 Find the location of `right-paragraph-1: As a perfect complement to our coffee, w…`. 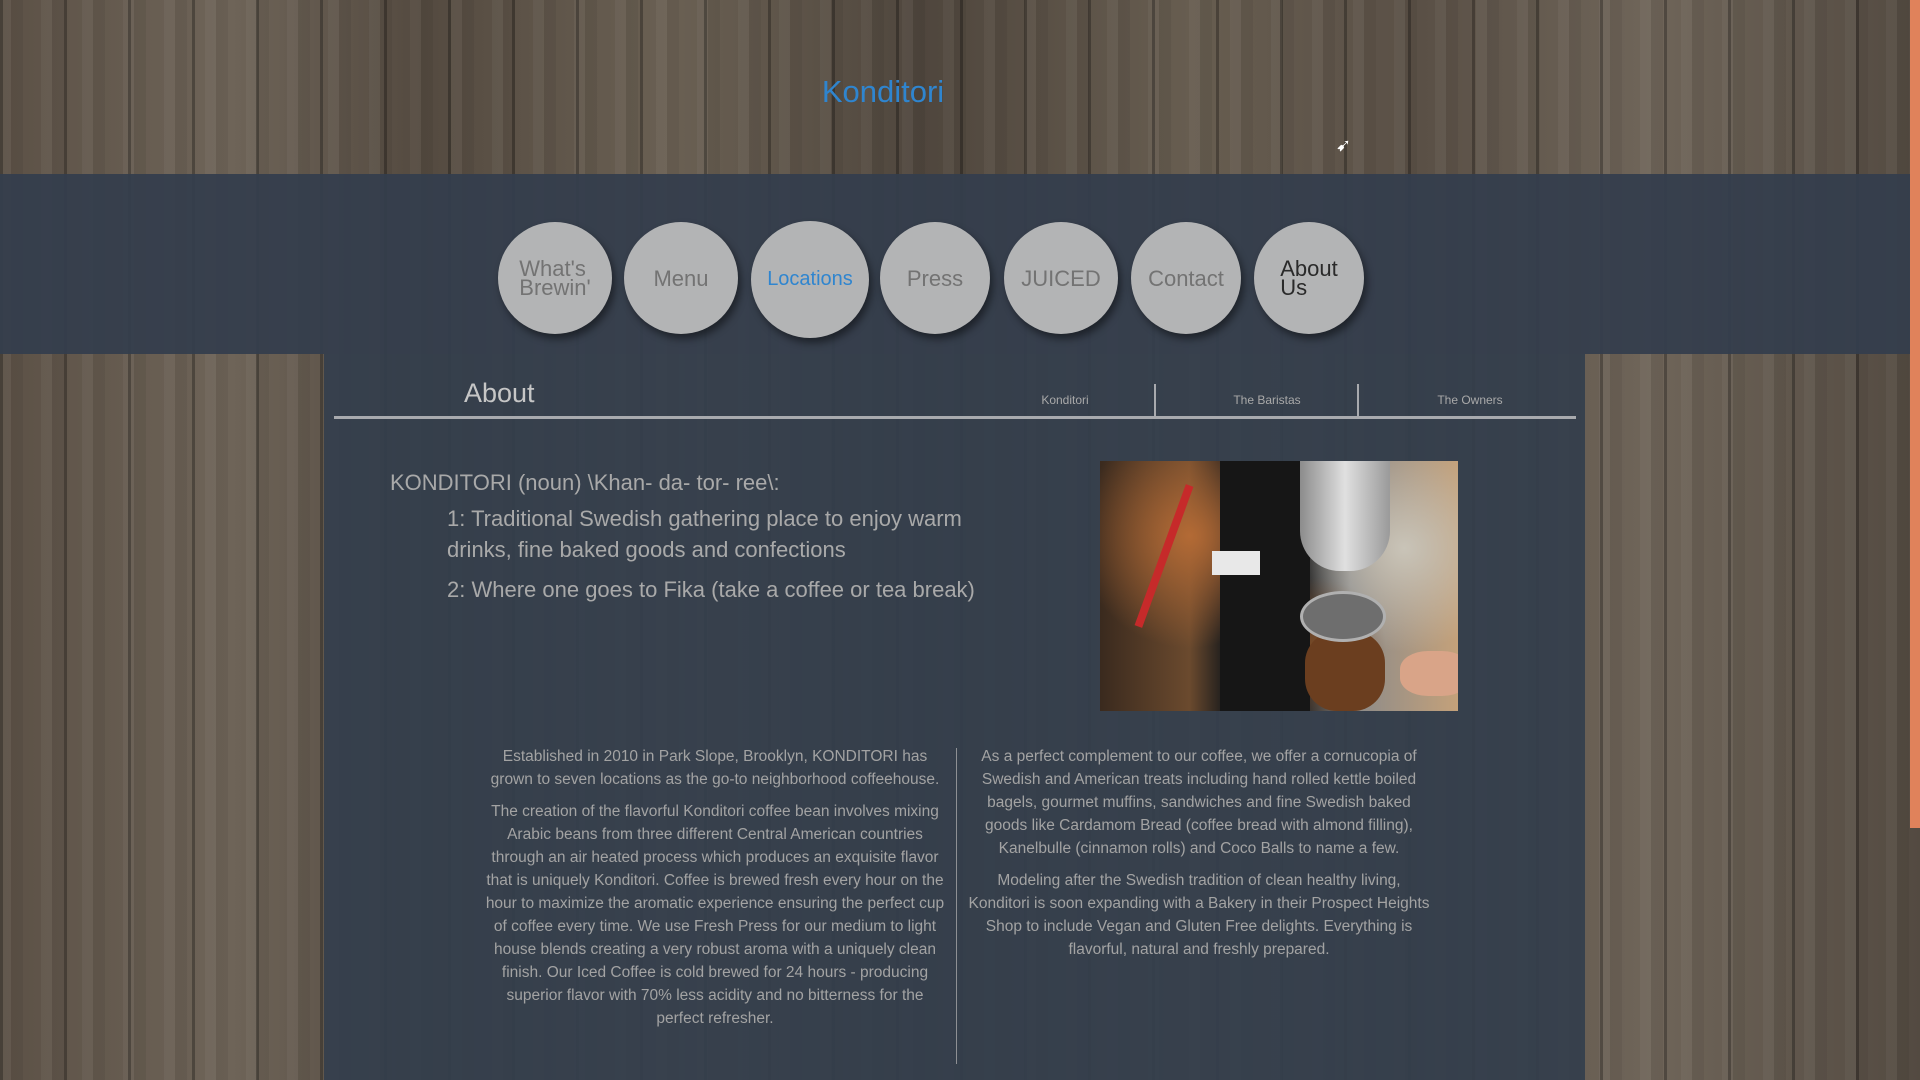

right-paragraph-1: As a perfect complement to our coffee, w… is located at coordinates (1199, 802).